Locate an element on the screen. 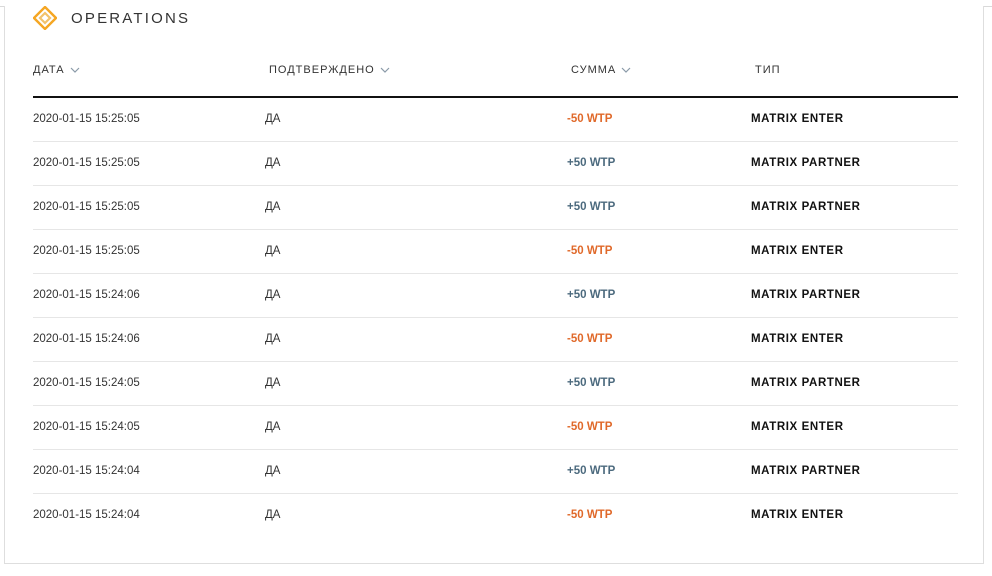  column-header-label: ТИП is located at coordinates (768, 70).